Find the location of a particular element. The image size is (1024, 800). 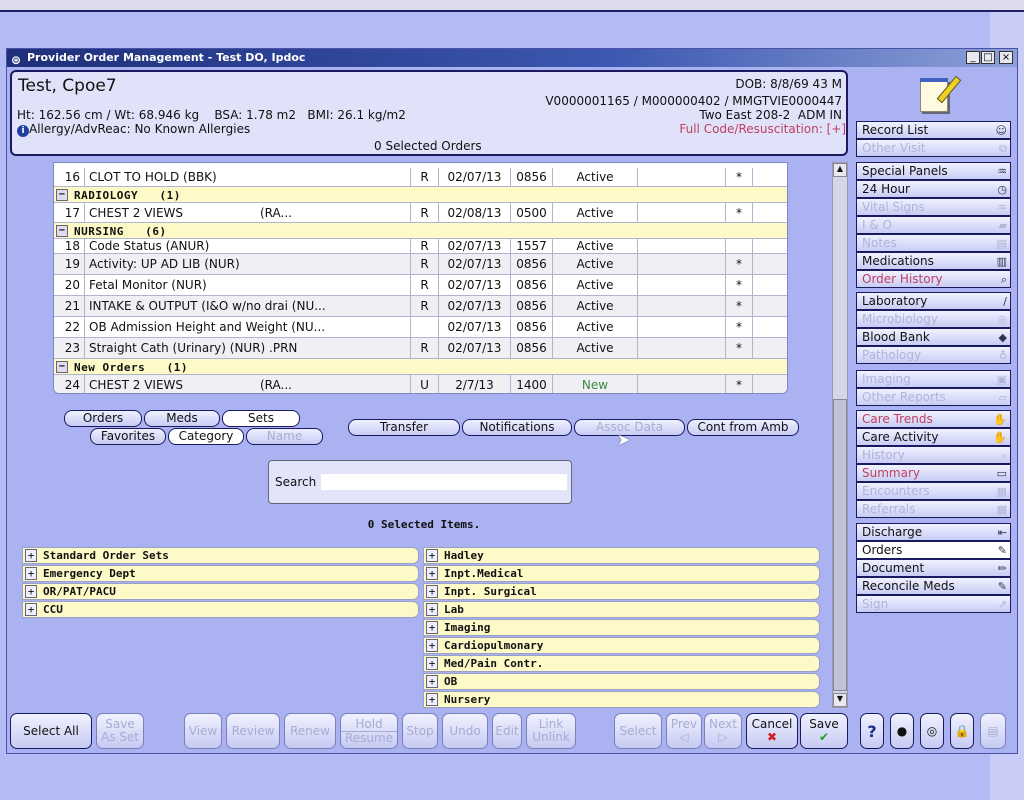

sidebar-item-microbiology: Microbiology ◎ is located at coordinates (933, 319).